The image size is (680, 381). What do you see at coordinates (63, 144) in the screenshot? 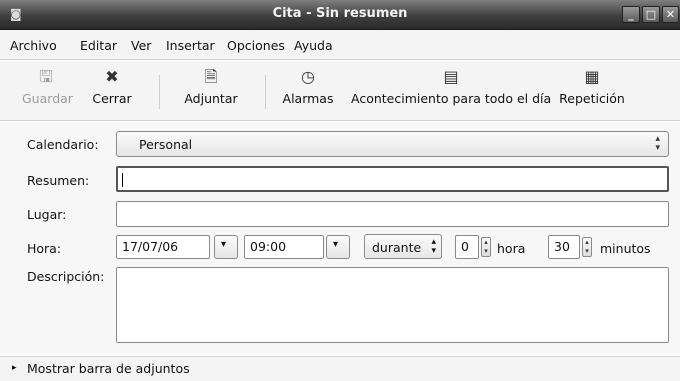
I see `calendar-label: Calendario:` at bounding box center [63, 144].